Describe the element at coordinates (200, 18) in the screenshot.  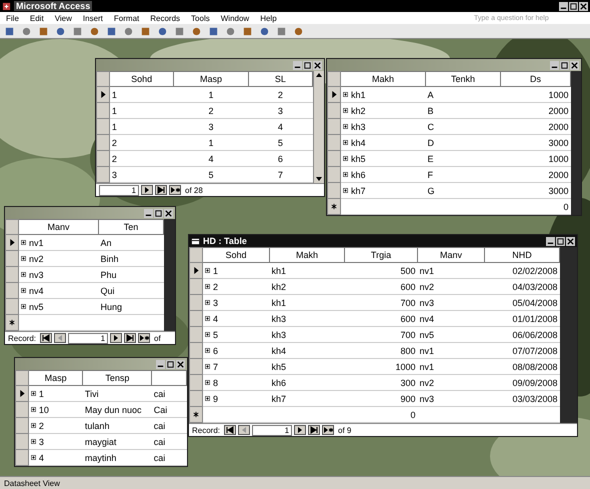
I see `menu-item: Tools` at that location.